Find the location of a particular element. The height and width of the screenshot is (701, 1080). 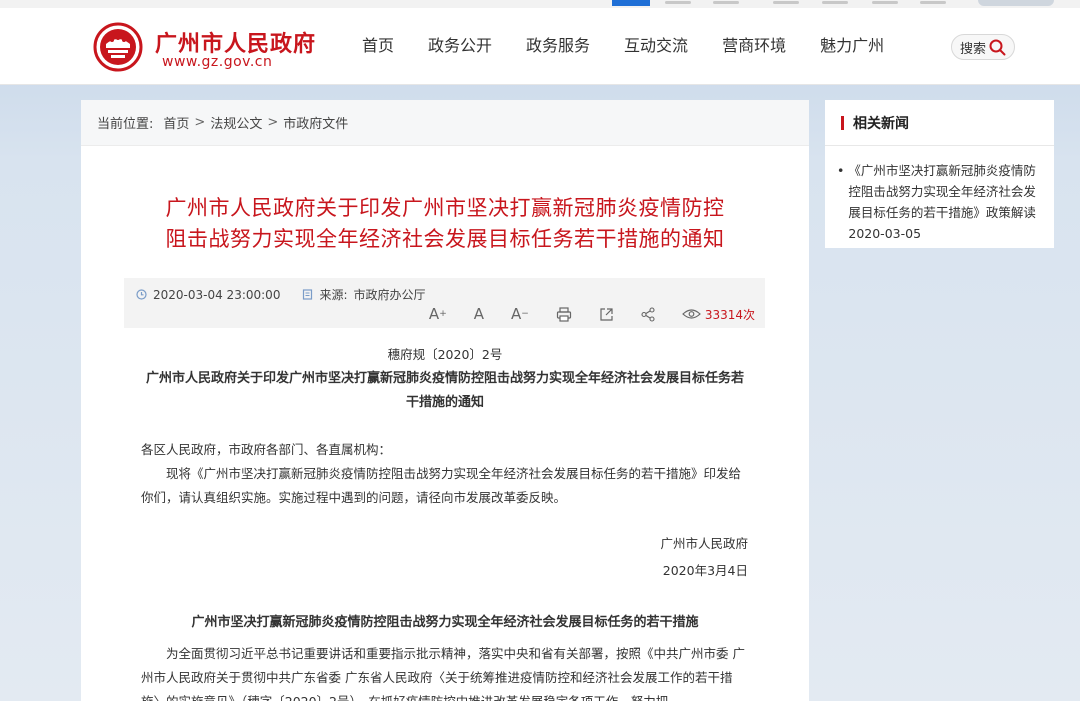

breadcrumb-label: 当前位置: is located at coordinates (125, 124).